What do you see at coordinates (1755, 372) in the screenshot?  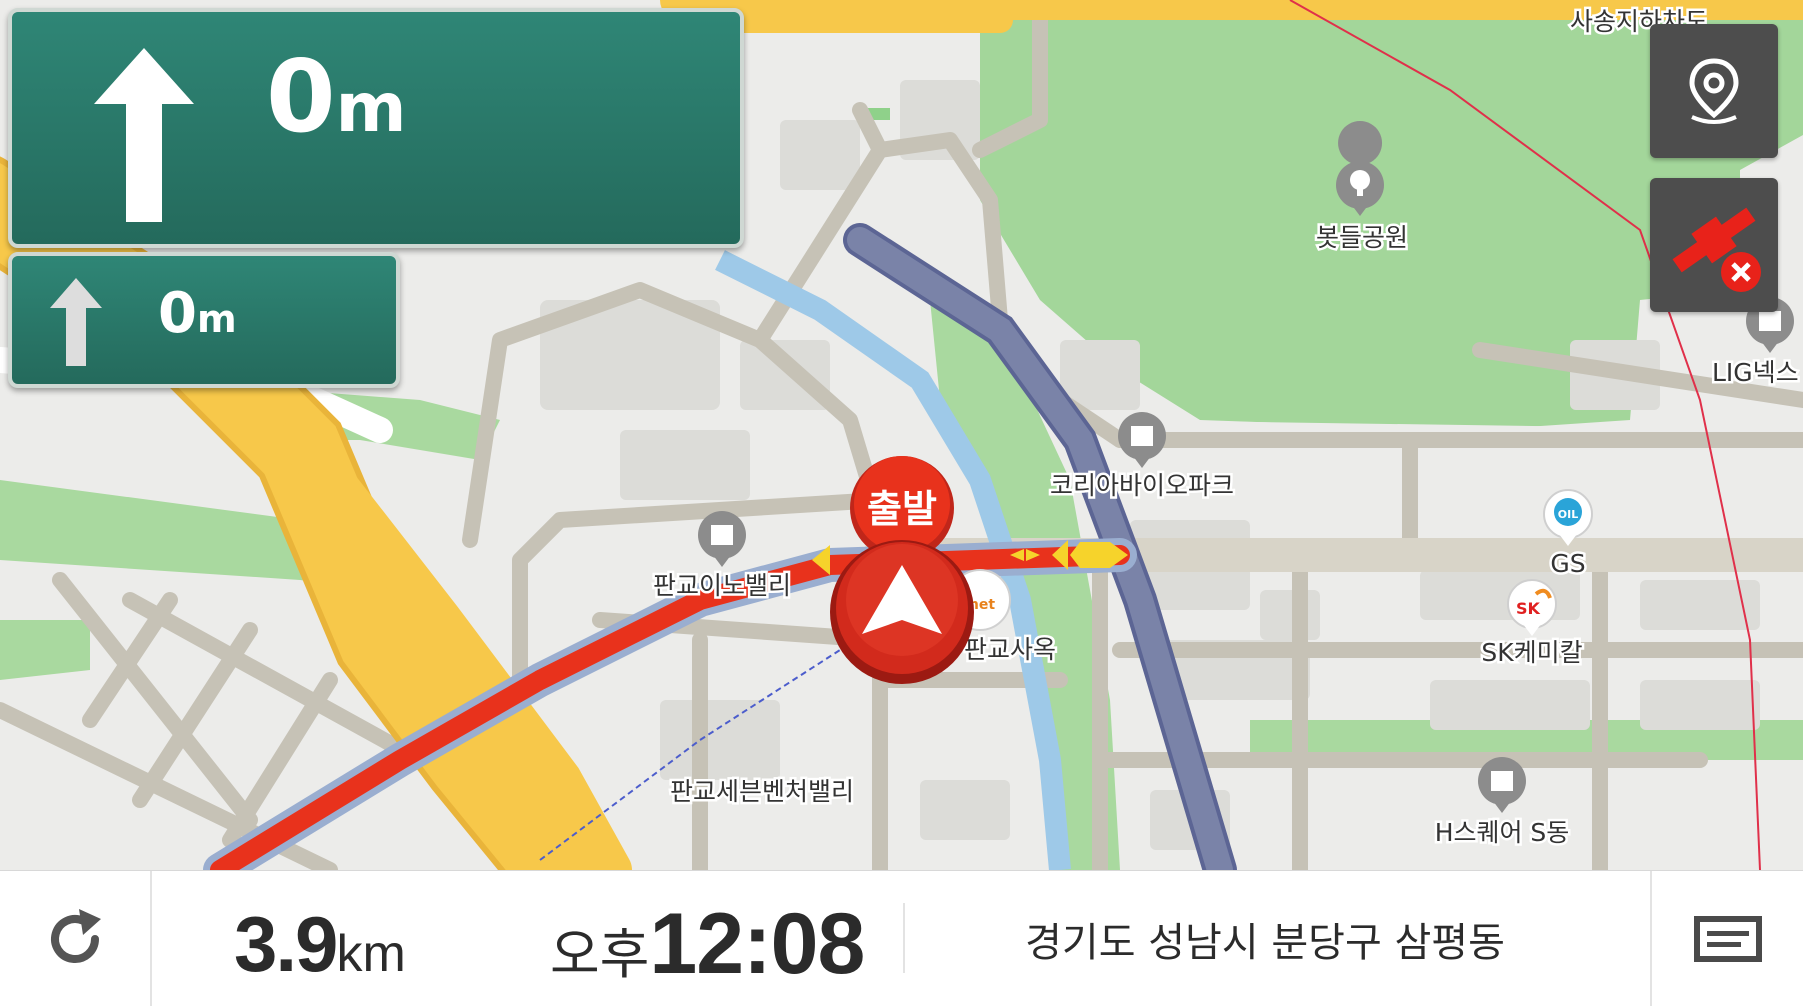 I see `label-lig: LIG넥스` at bounding box center [1755, 372].